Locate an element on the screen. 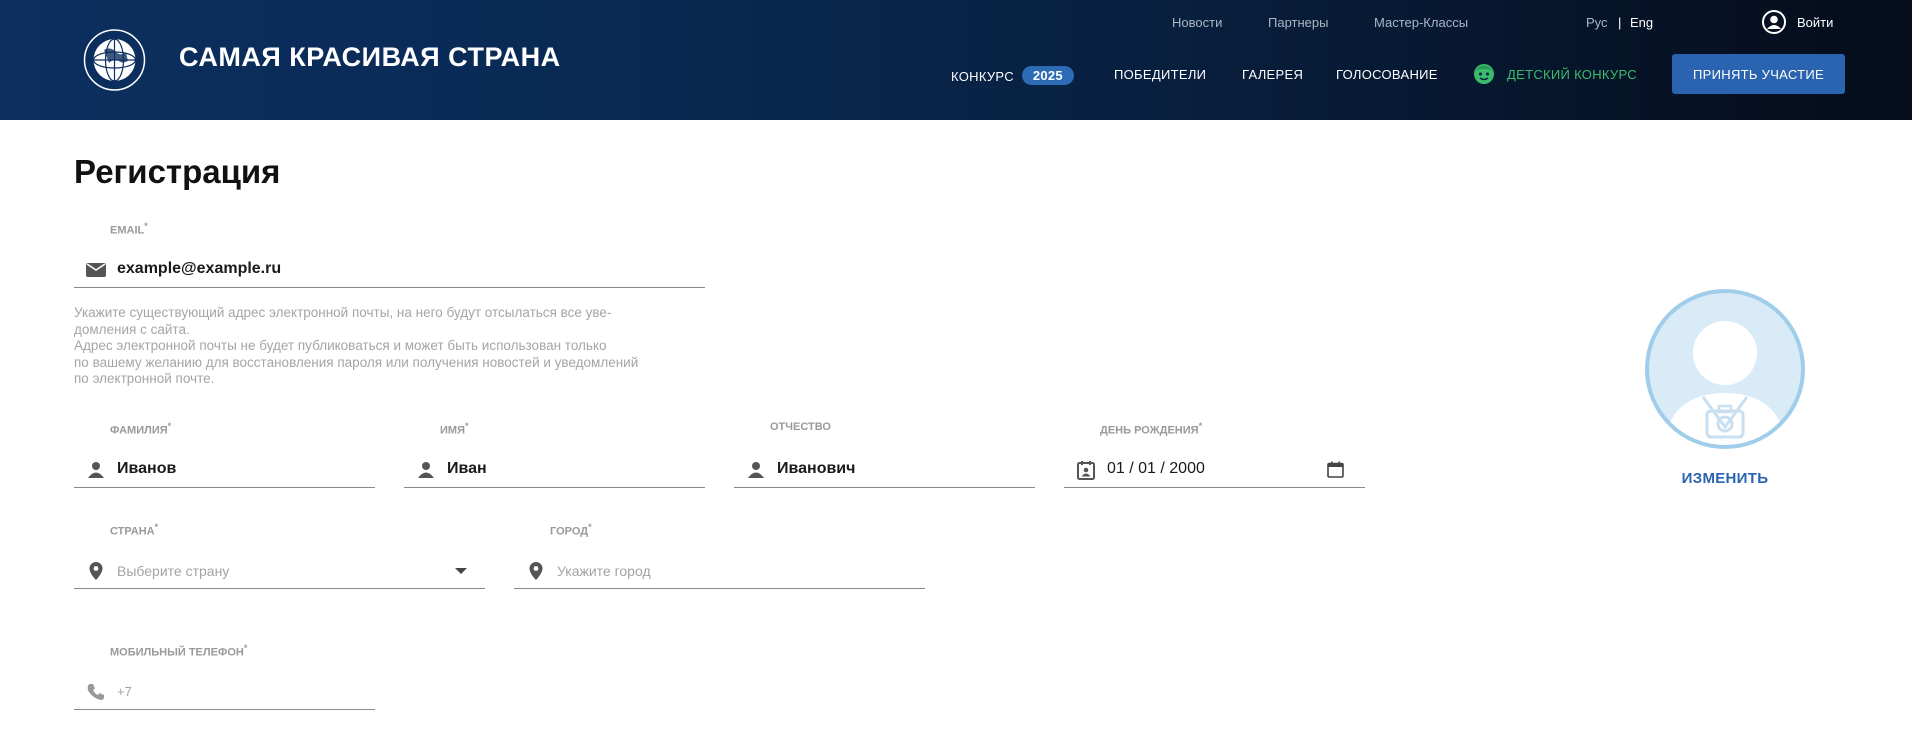  contest-year-badge: 2025 is located at coordinates (1047, 75).